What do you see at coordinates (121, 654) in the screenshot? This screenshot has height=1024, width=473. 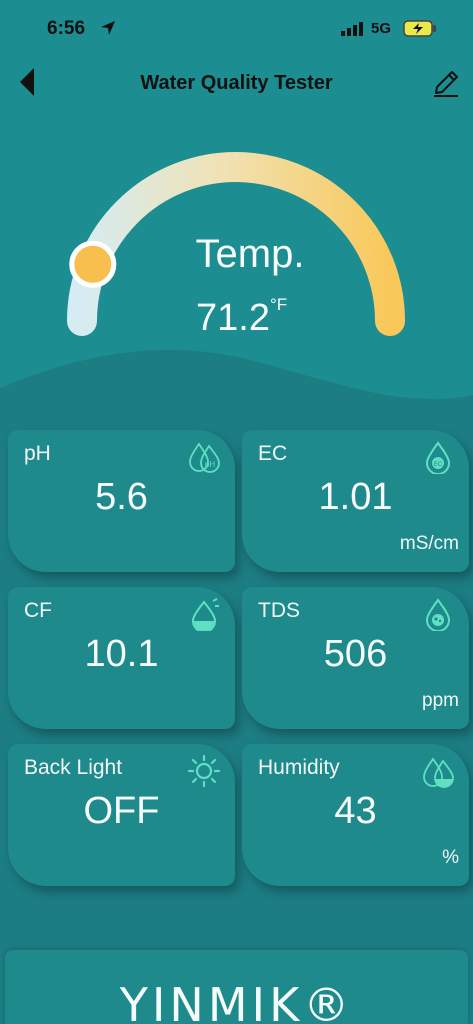 I see `card-value: 10.1` at bounding box center [121, 654].